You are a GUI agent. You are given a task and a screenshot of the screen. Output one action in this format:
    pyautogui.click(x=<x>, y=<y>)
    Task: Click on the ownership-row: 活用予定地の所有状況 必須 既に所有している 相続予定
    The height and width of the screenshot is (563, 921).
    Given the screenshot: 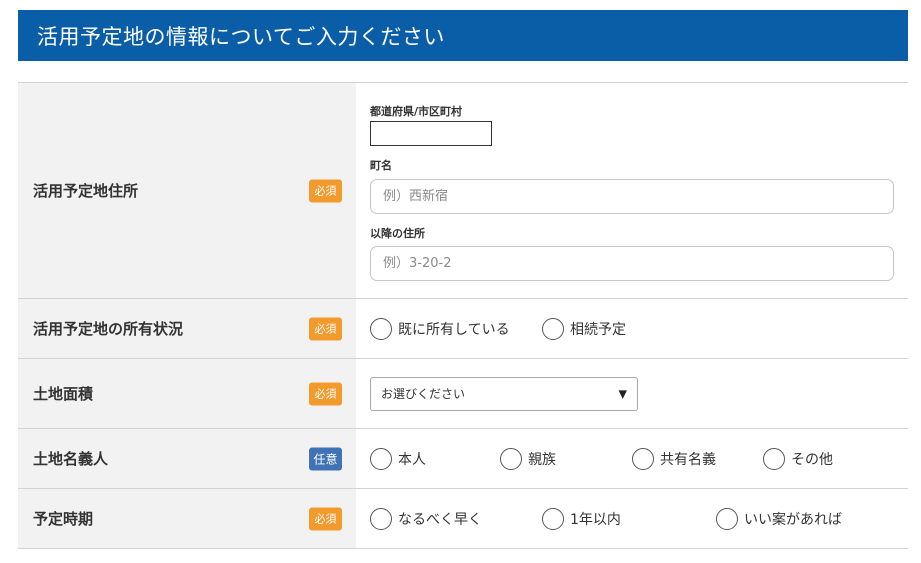 What is the action you would take?
    pyautogui.click(x=463, y=329)
    